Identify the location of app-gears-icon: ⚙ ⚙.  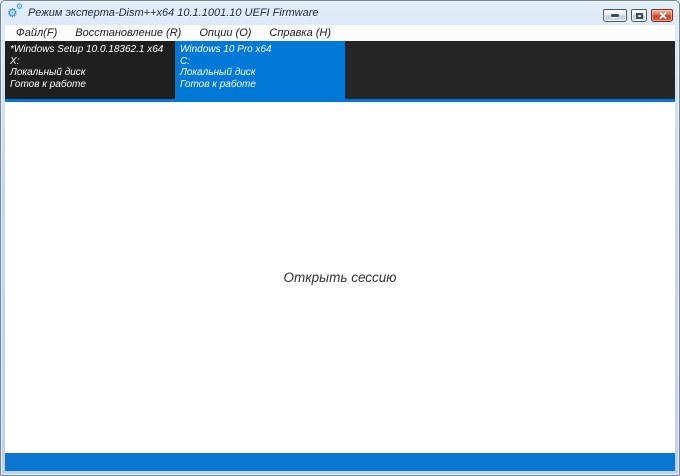
(15, 11).